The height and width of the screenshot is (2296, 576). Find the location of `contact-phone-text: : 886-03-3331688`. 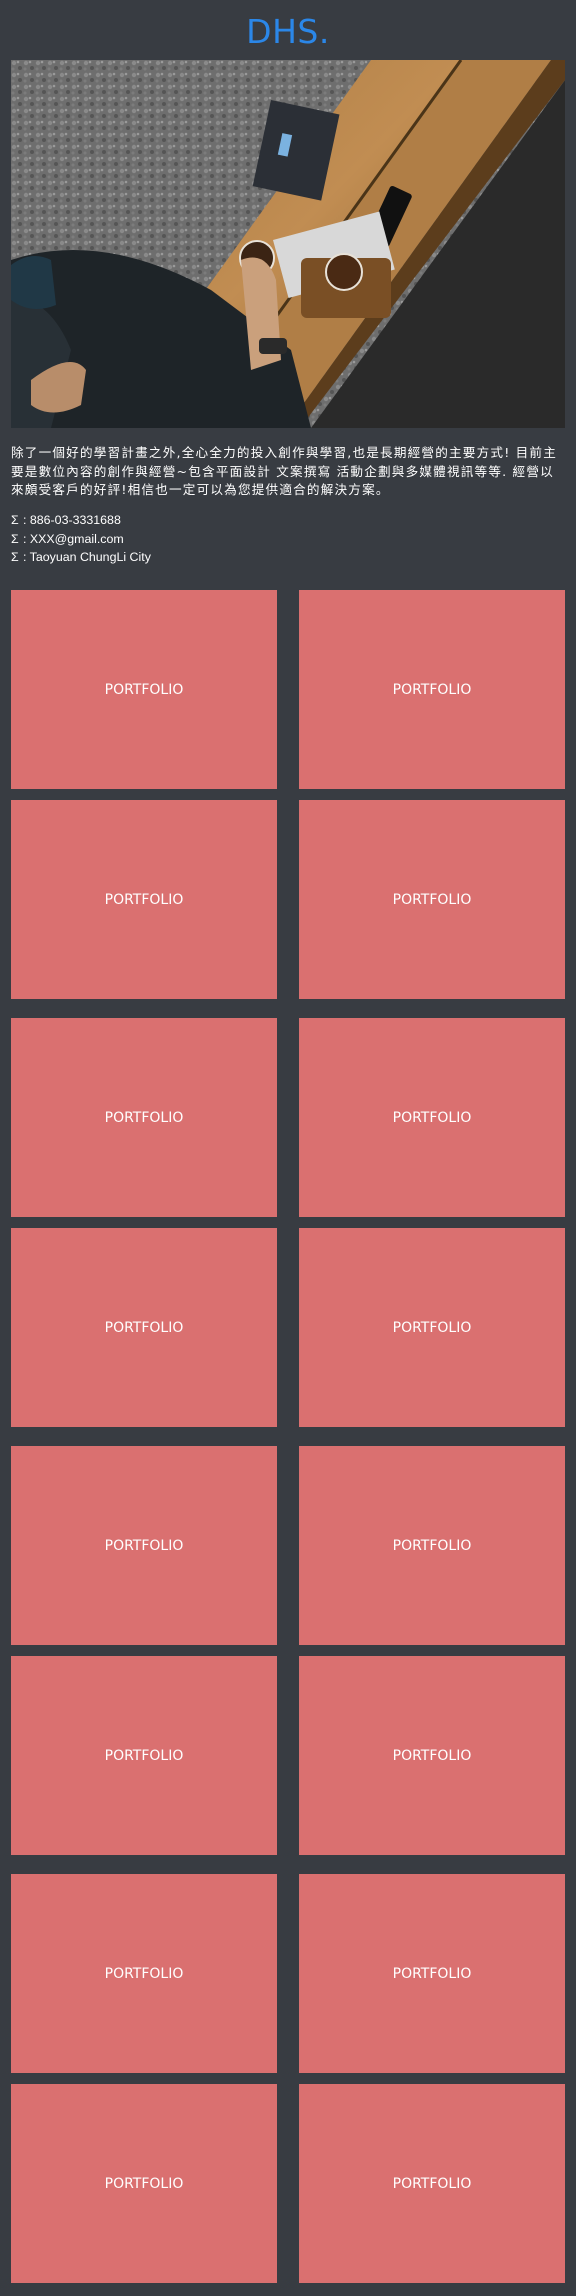

contact-phone-text: : 886-03-3331688 is located at coordinates (72, 520).